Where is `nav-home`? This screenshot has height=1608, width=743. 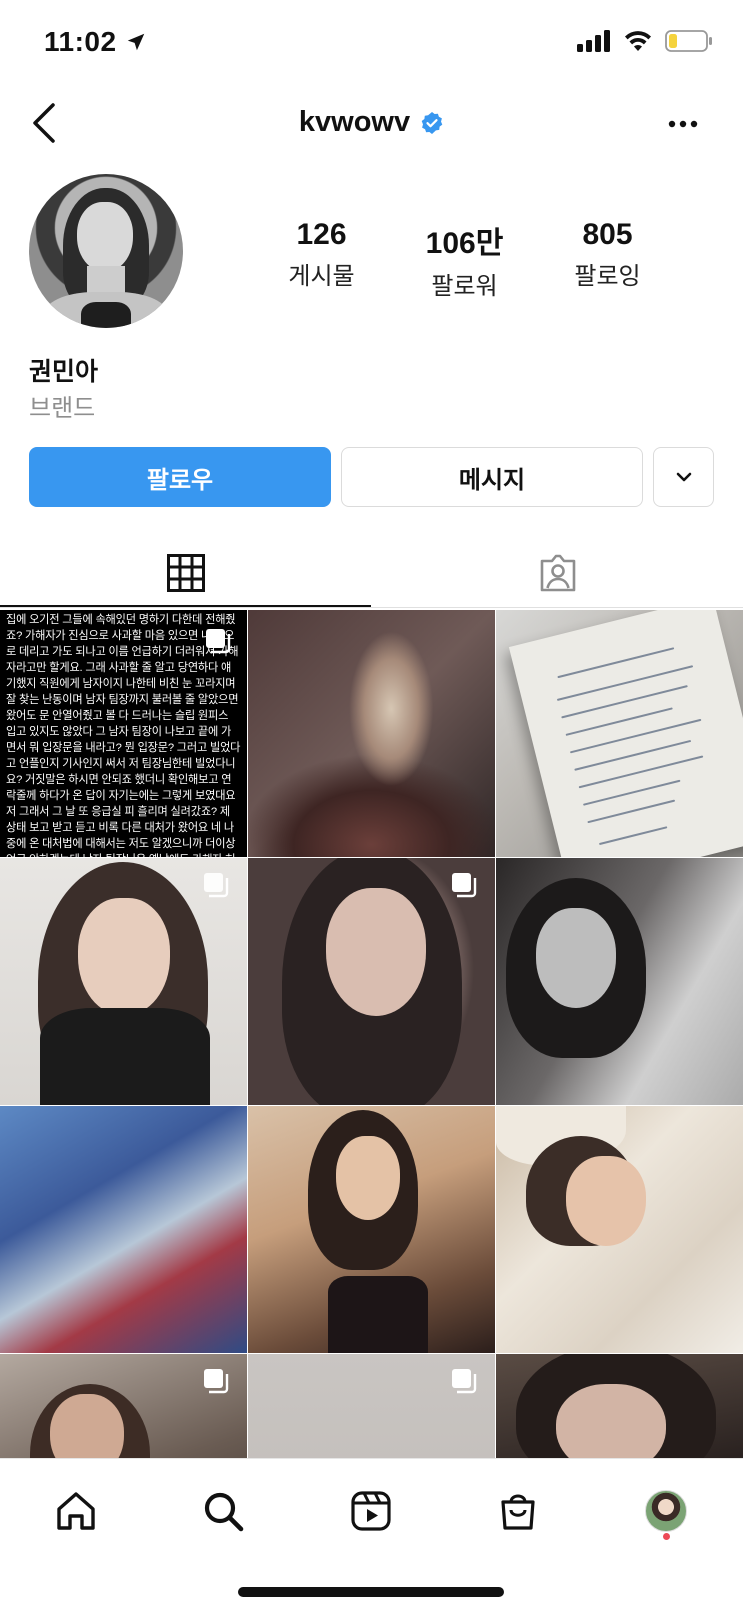
nav-home is located at coordinates (76, 1511).